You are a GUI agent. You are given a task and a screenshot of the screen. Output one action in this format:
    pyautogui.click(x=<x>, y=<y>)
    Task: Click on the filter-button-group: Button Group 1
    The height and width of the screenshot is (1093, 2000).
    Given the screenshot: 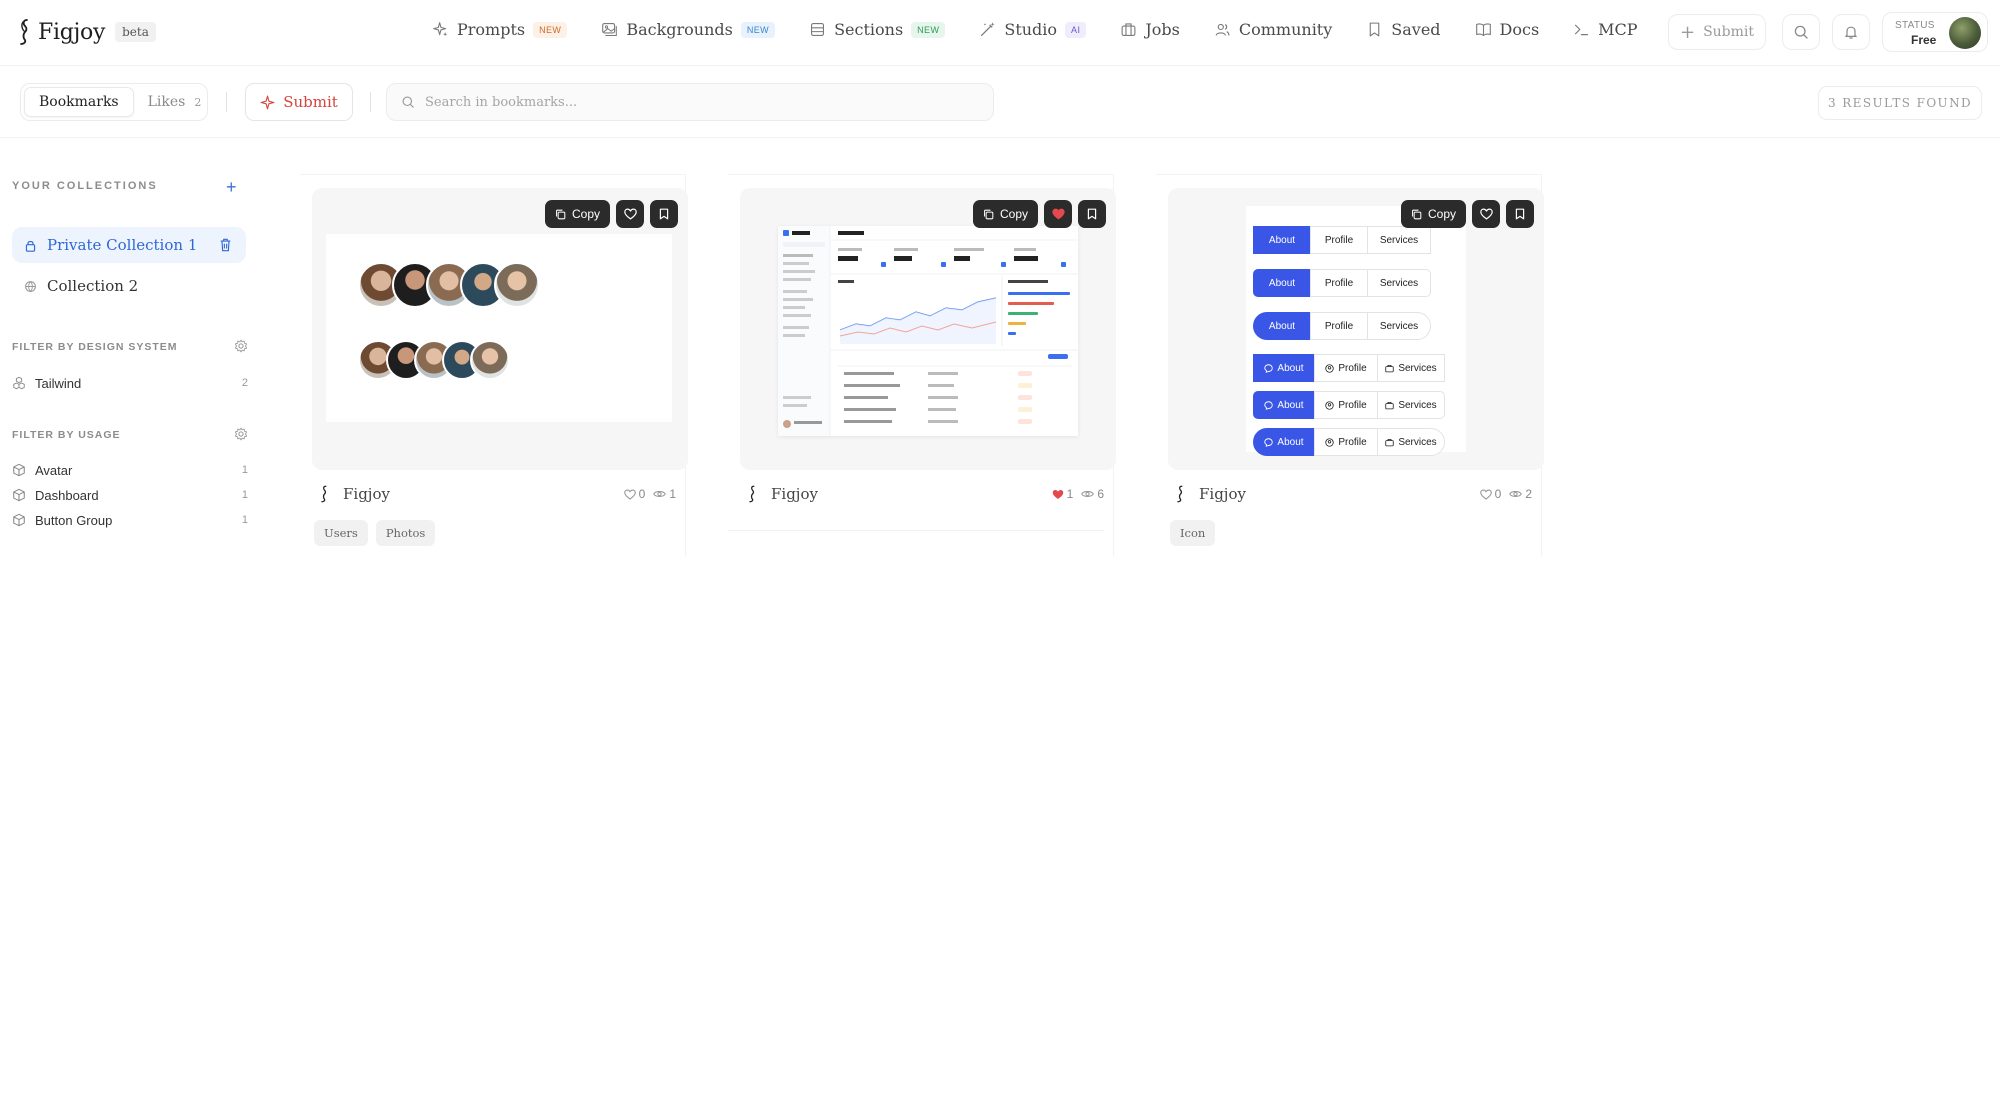 What is the action you would take?
    pyautogui.click(x=130, y=520)
    